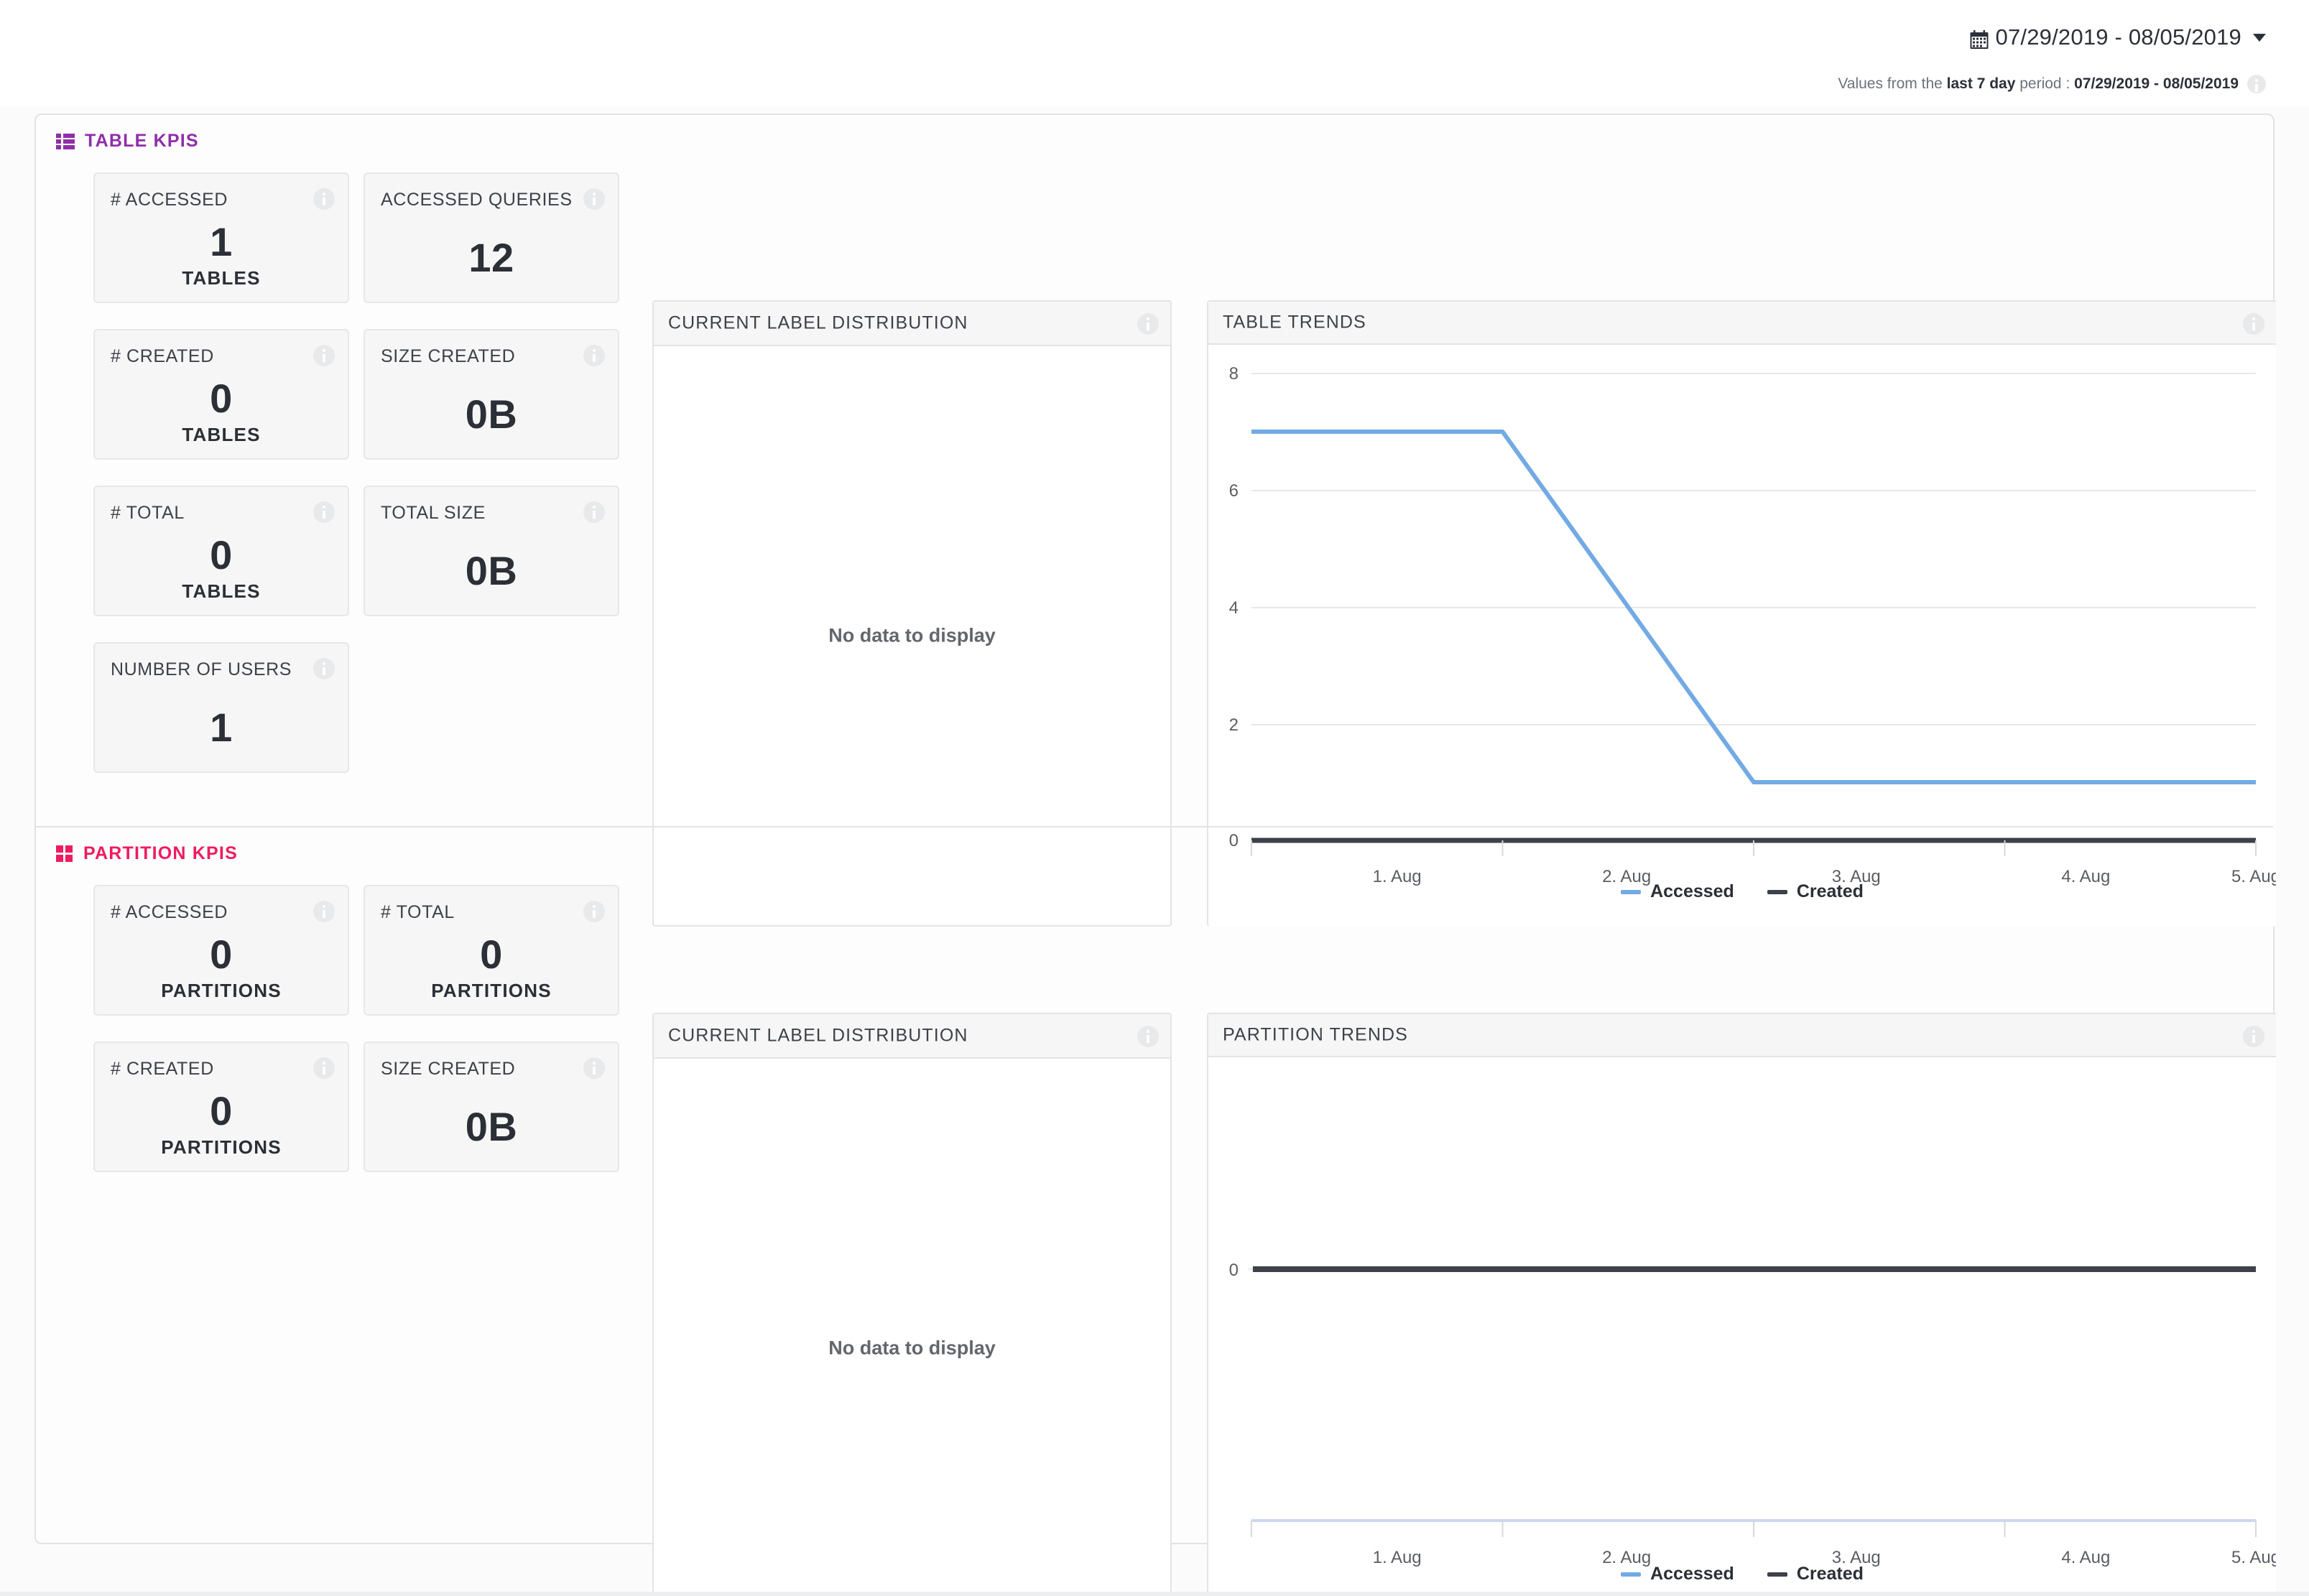 This screenshot has width=2309, height=1596. I want to click on svg-text: 6, so click(1234, 491).